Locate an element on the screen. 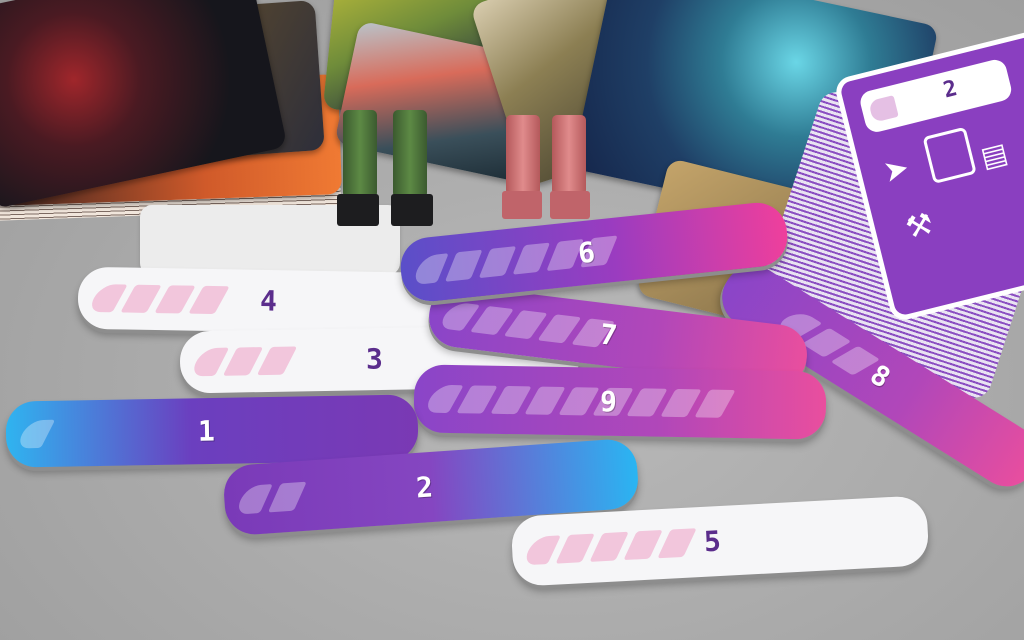 This screenshot has width=1024, height=640. token-number: 6 is located at coordinates (586, 253).